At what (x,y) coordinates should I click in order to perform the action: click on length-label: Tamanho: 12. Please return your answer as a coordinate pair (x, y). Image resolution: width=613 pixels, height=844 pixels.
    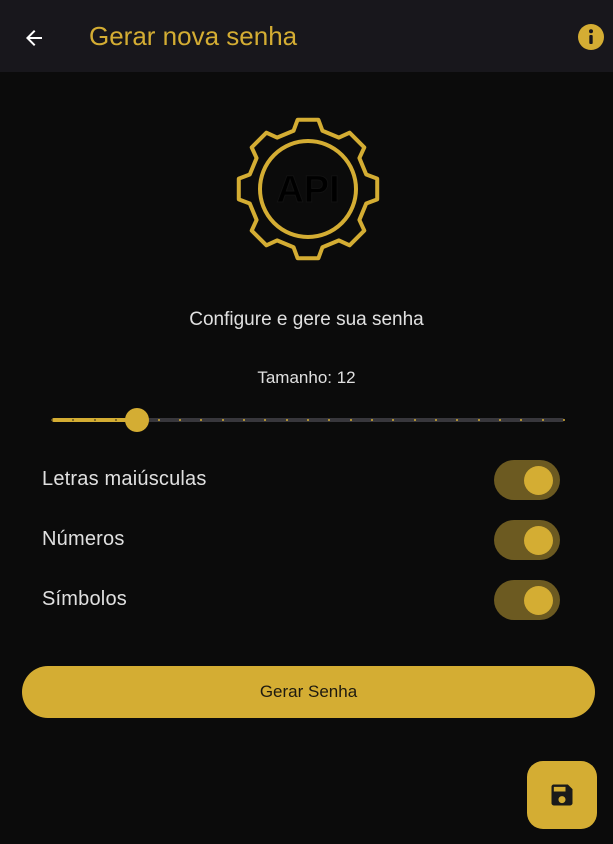
    Looking at the image, I should click on (306, 377).